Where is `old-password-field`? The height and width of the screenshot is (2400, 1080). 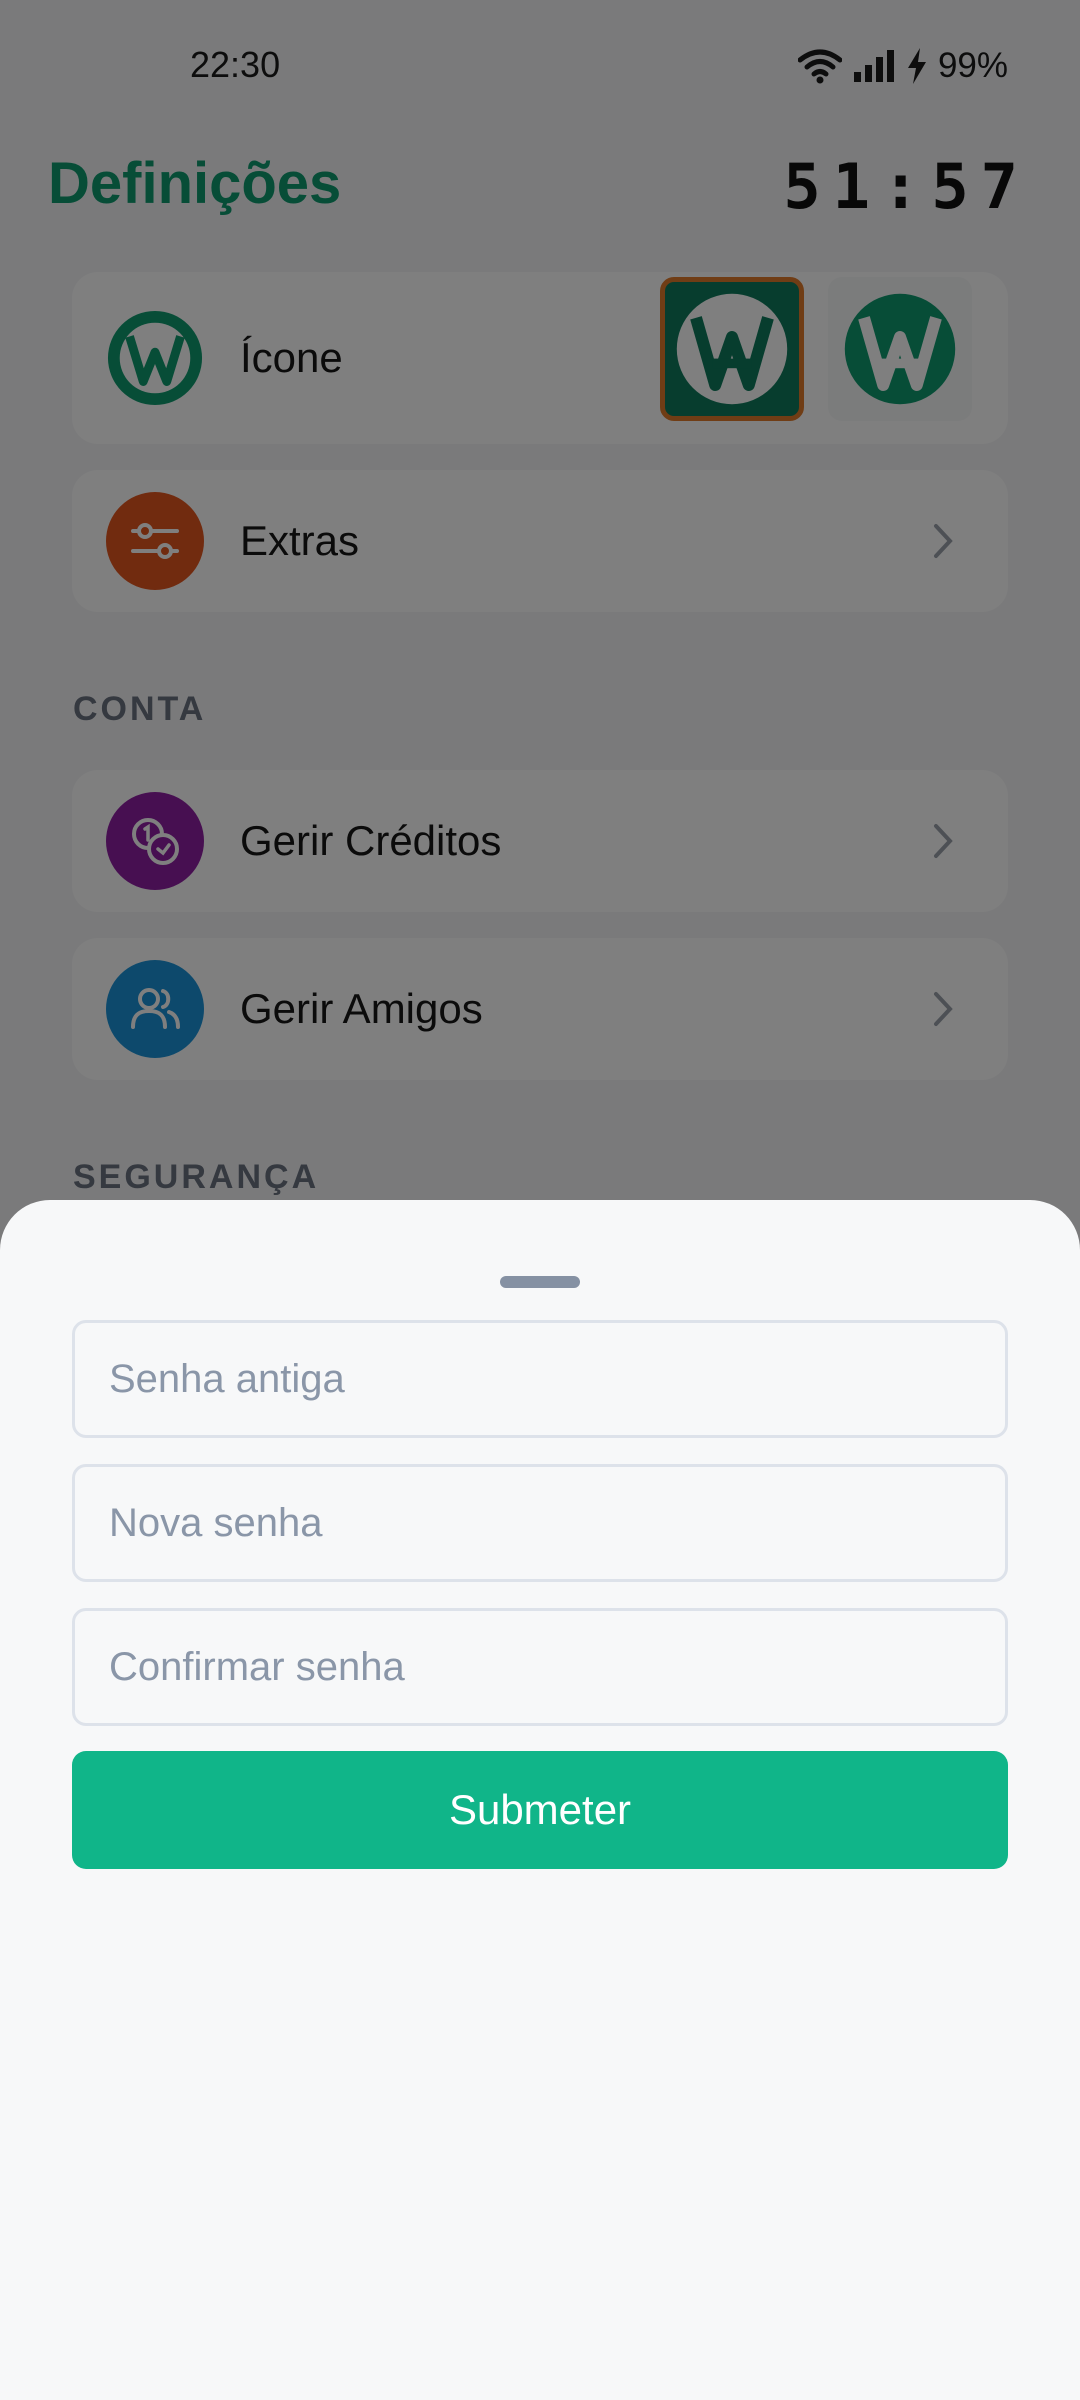 old-password-field is located at coordinates (540, 1379).